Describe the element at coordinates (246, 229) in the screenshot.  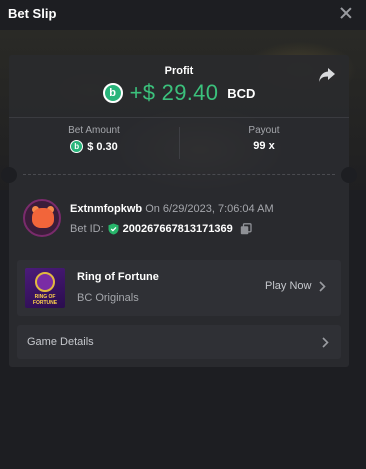
I see `copy-icon` at that location.